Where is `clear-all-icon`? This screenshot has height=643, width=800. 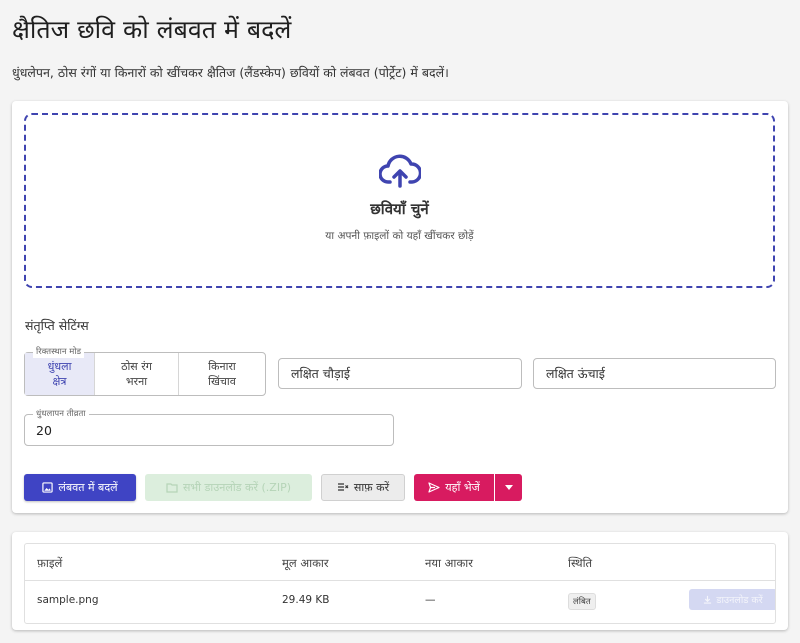
clear-all-icon is located at coordinates (343, 487).